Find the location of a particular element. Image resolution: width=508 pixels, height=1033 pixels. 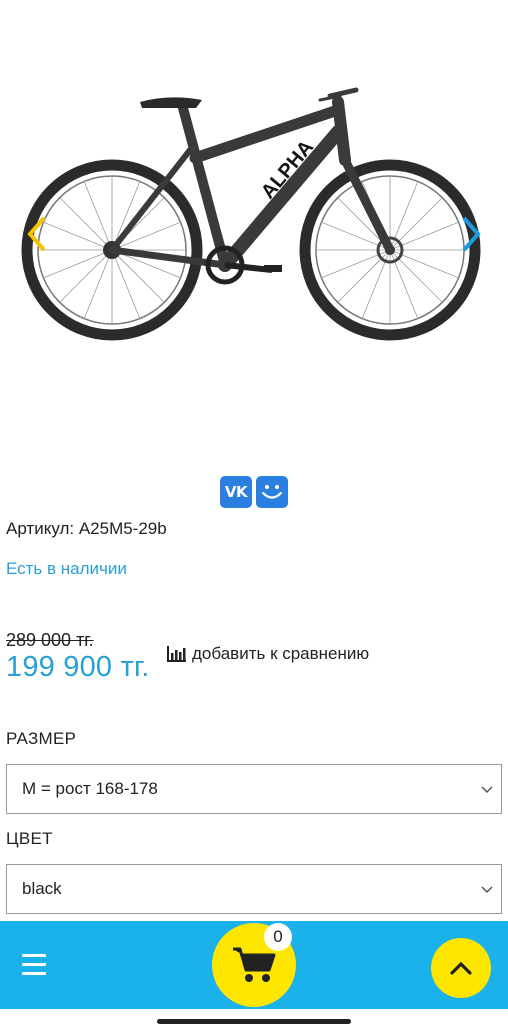

system-navigation-strip is located at coordinates (254, 1021).